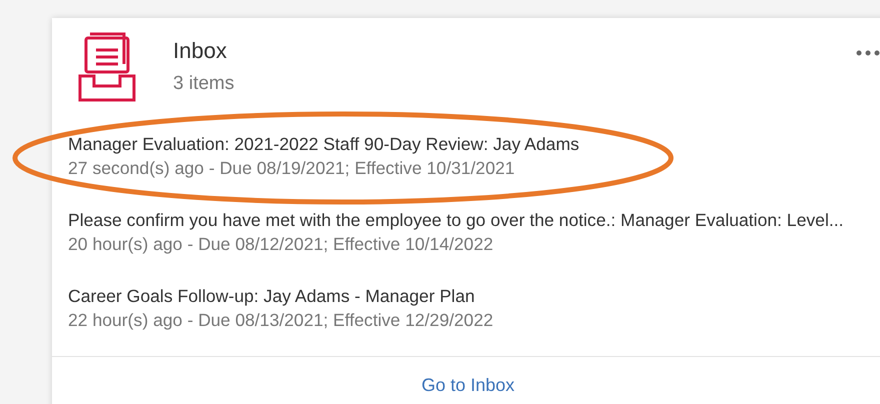  Describe the element at coordinates (200, 51) in the screenshot. I see `inbox-title: Inbox` at that location.